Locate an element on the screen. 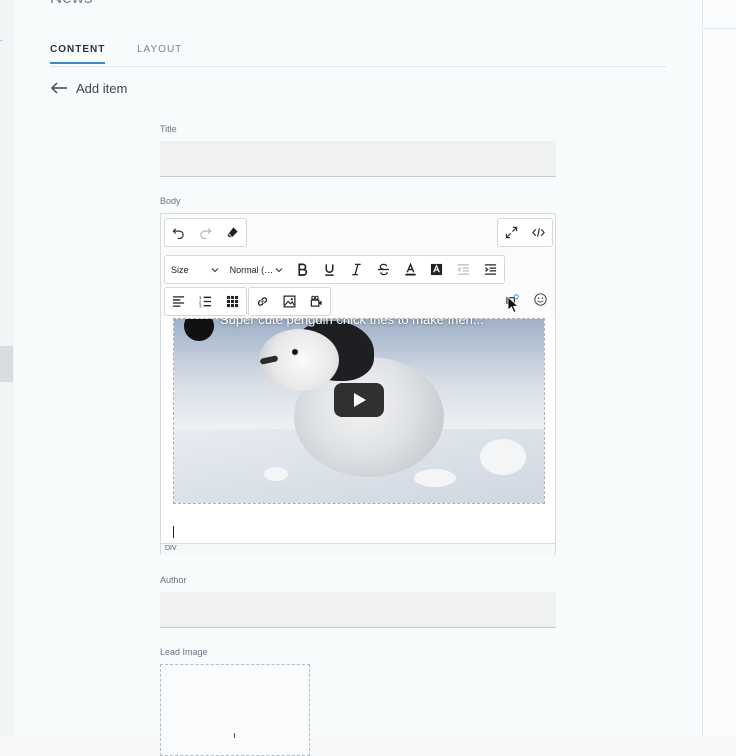  smile-icon is located at coordinates (540, 299).